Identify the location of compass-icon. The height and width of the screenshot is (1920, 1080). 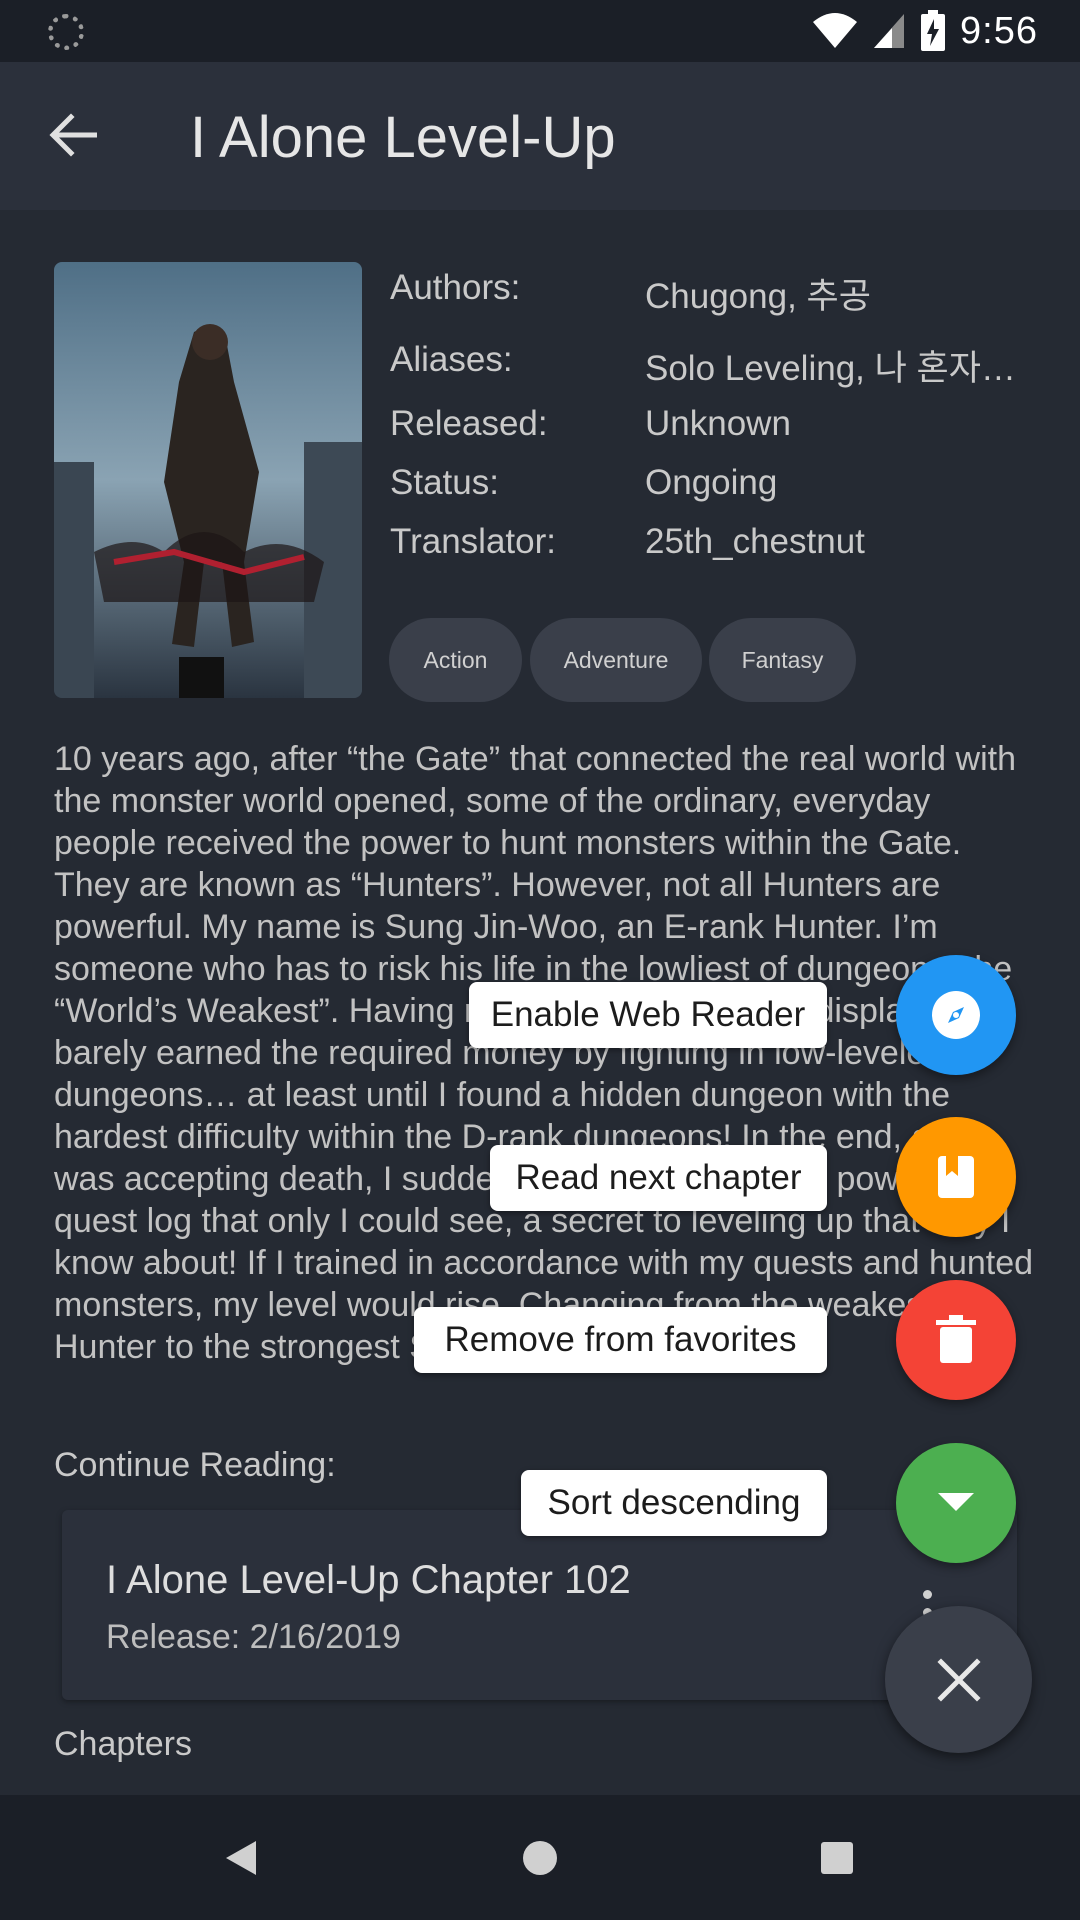
(956, 1015).